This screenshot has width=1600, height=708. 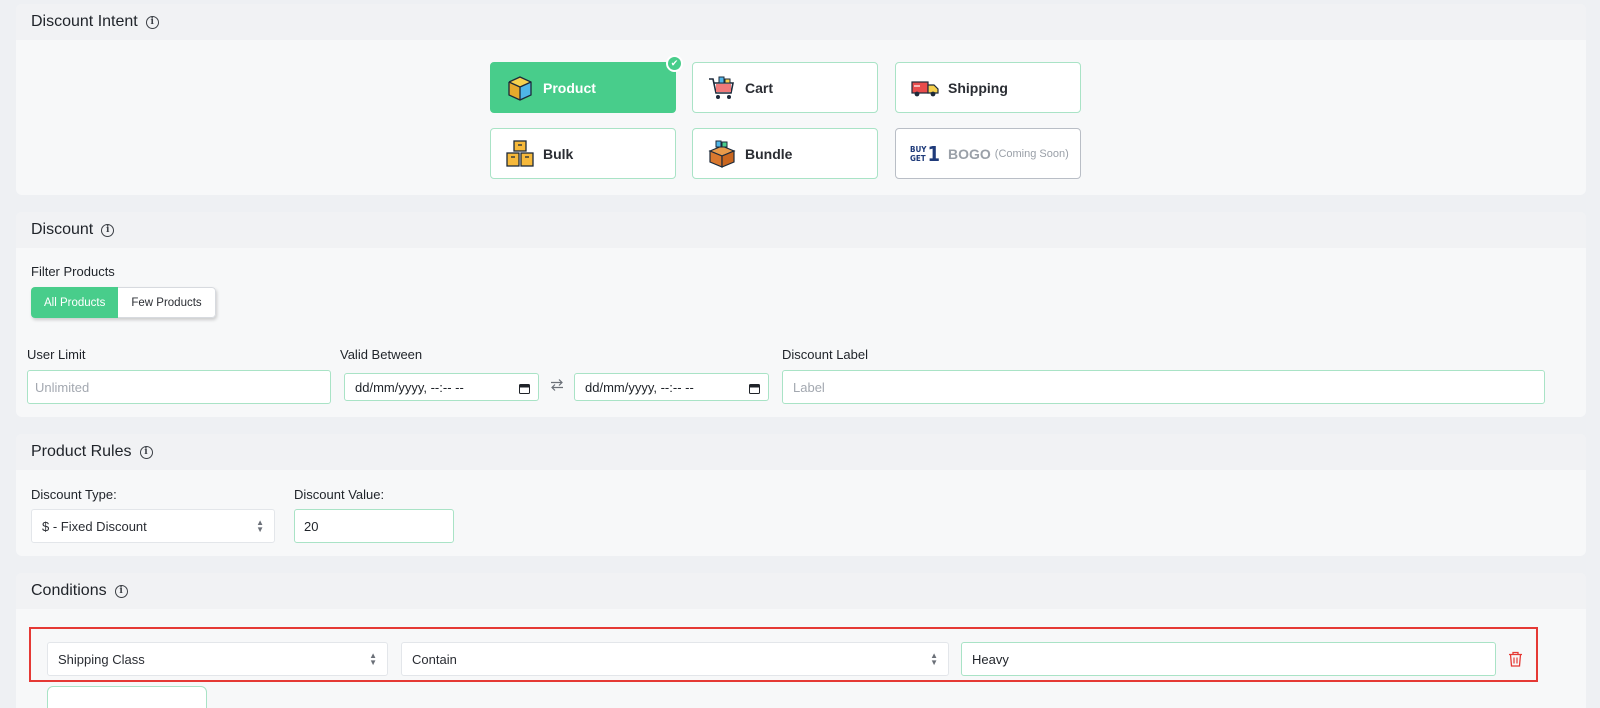 What do you see at coordinates (978, 87) in the screenshot?
I see `tile-label: Shipping` at bounding box center [978, 87].